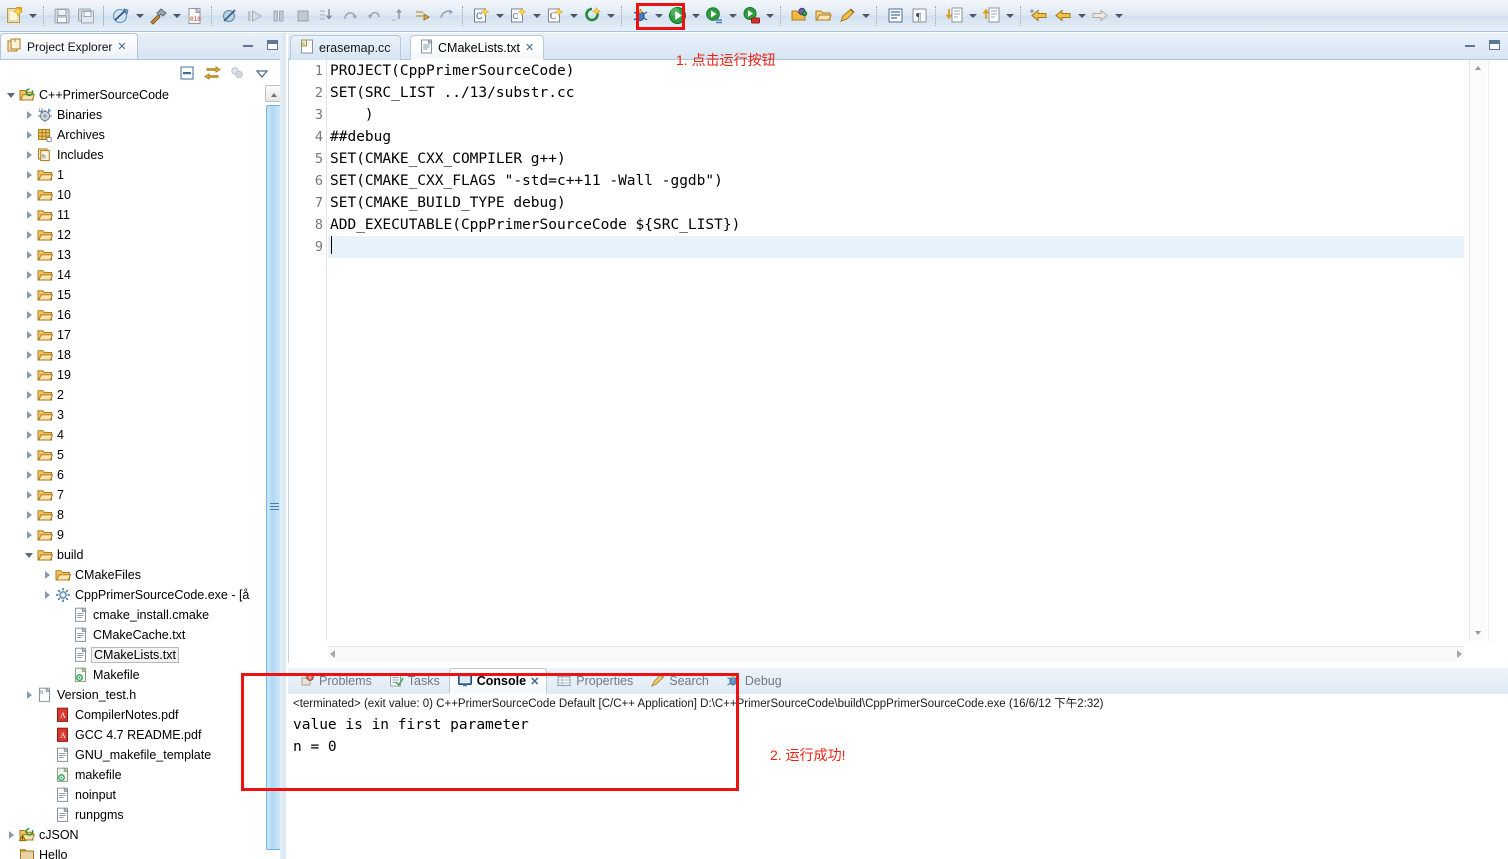 The image size is (1508, 859). Describe the element at coordinates (143, 295) in the screenshot. I see `tree-item: 15` at that location.